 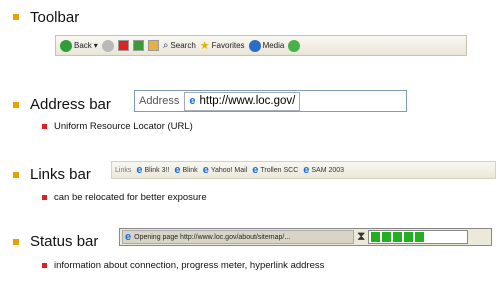 I want to click on history-icon, so click(x=294, y=45).